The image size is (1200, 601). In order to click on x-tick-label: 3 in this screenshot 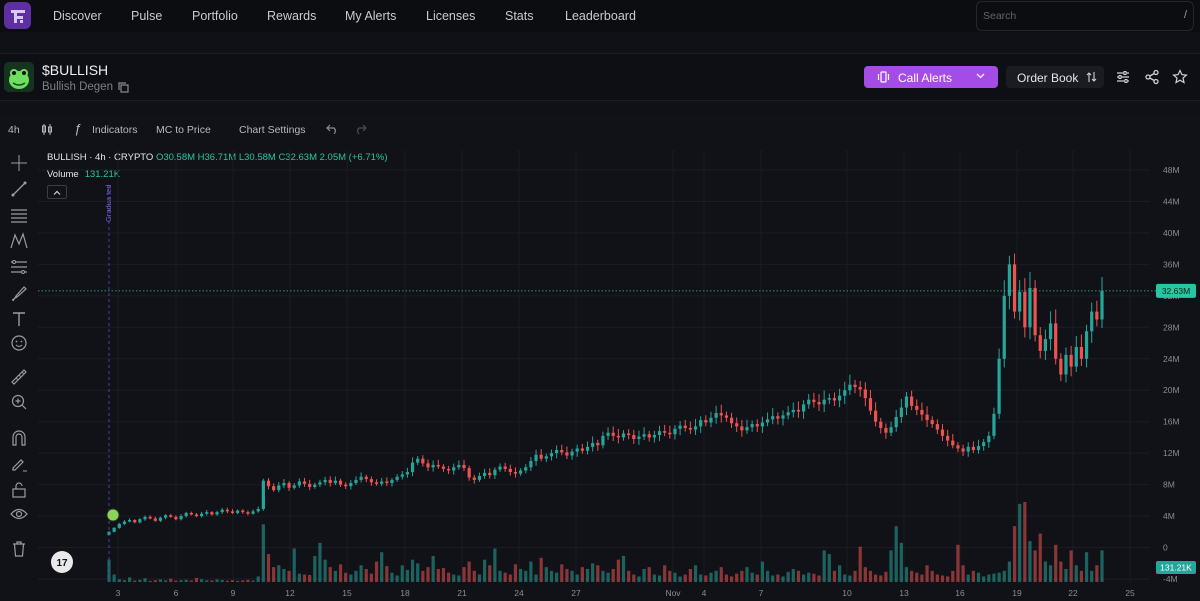, I will do `click(118, 593)`.